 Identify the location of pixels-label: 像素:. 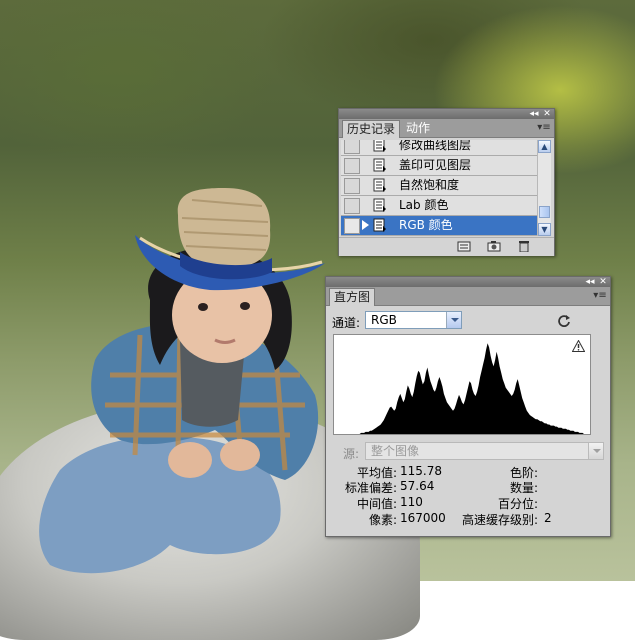
(382, 520).